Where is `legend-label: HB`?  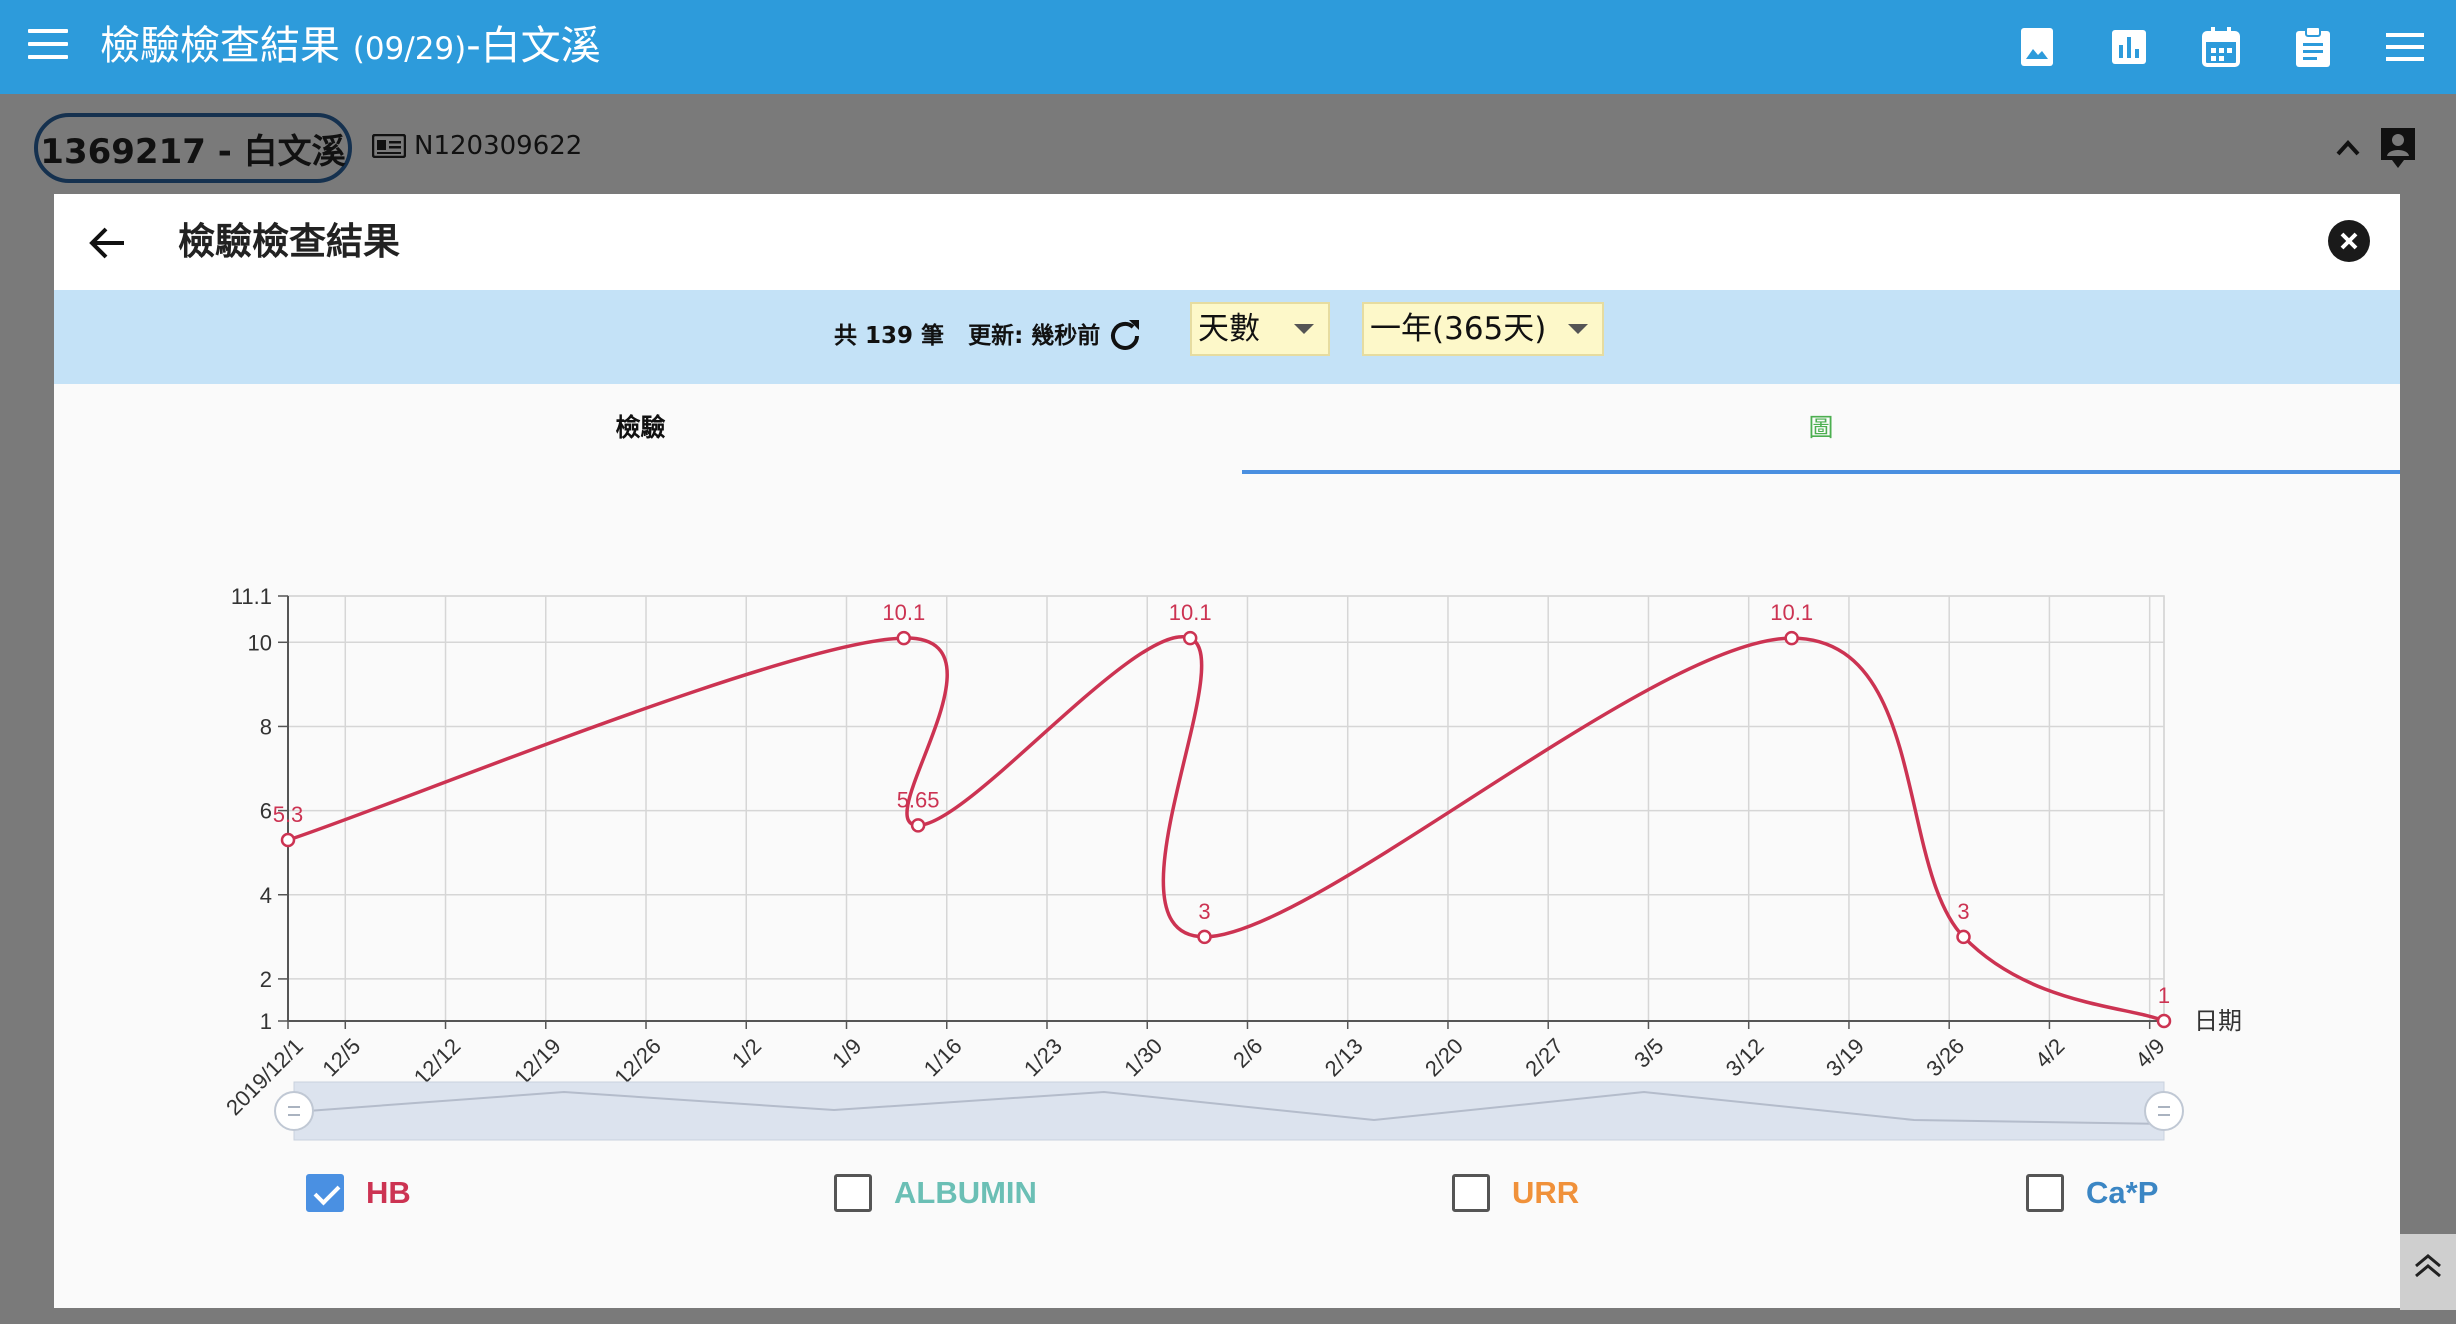 legend-label: HB is located at coordinates (388, 1192).